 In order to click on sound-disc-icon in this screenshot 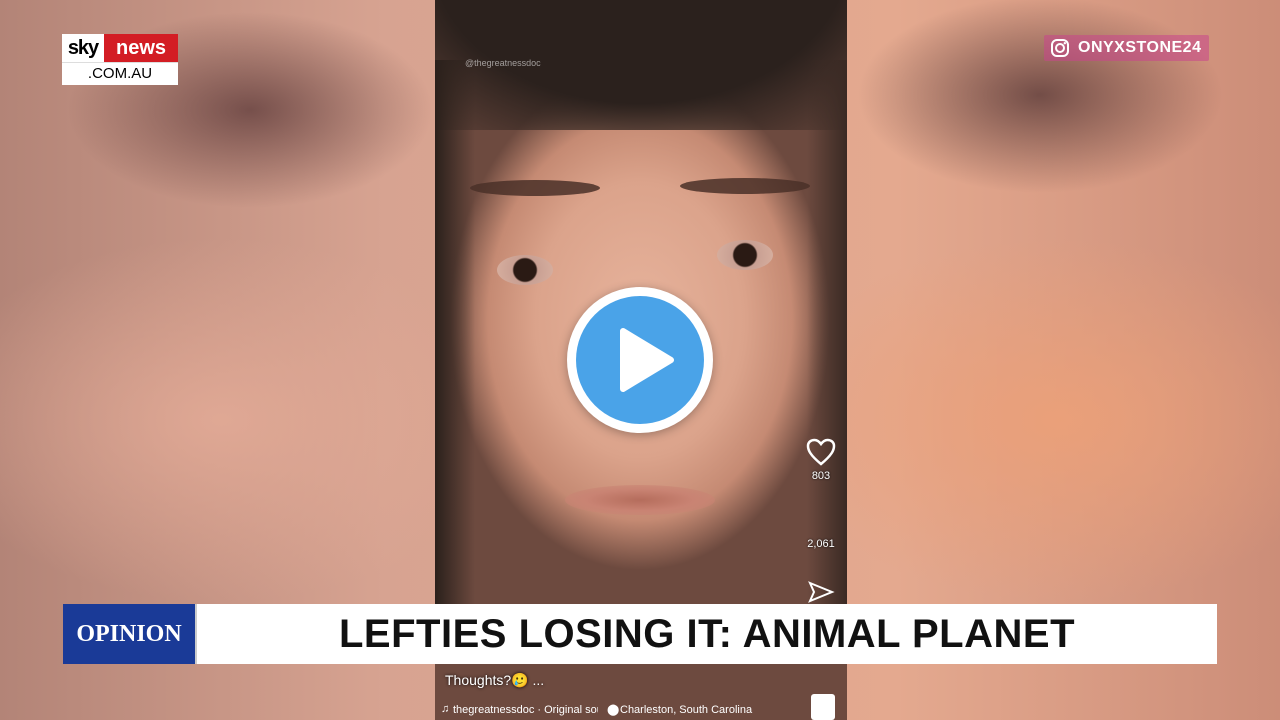, I will do `click(823, 707)`.